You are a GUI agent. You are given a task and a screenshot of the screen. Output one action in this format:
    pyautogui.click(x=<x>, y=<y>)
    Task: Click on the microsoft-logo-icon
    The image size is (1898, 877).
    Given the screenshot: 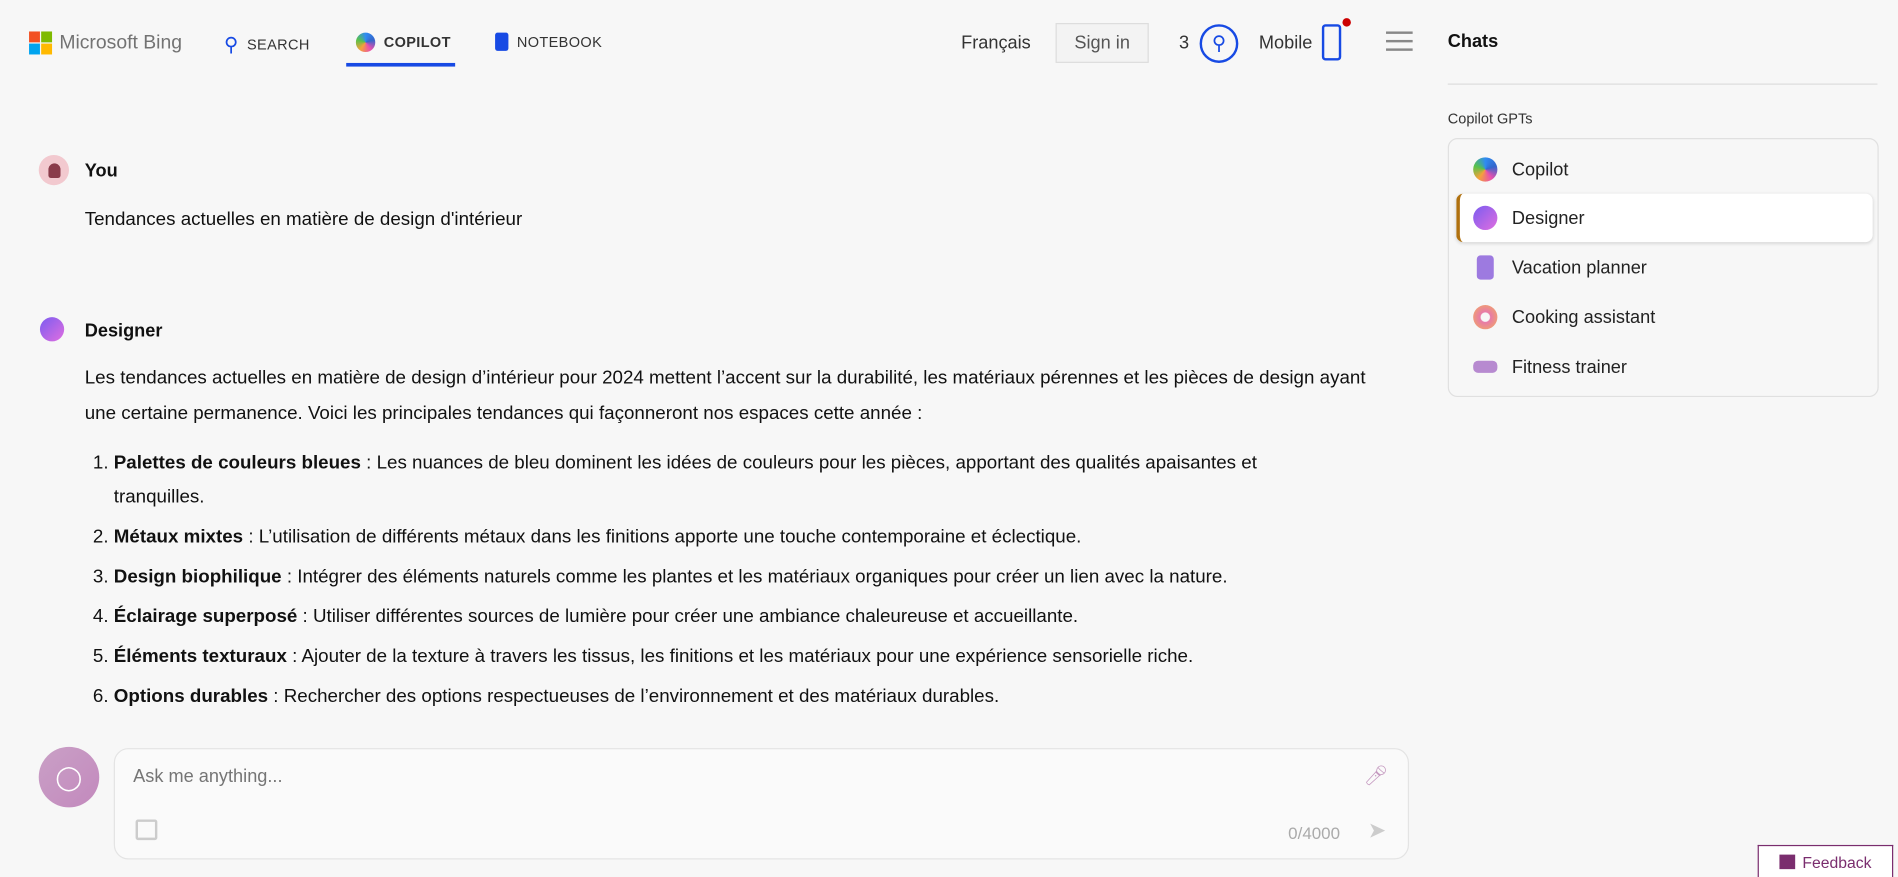 What is the action you would take?
    pyautogui.click(x=41, y=43)
    